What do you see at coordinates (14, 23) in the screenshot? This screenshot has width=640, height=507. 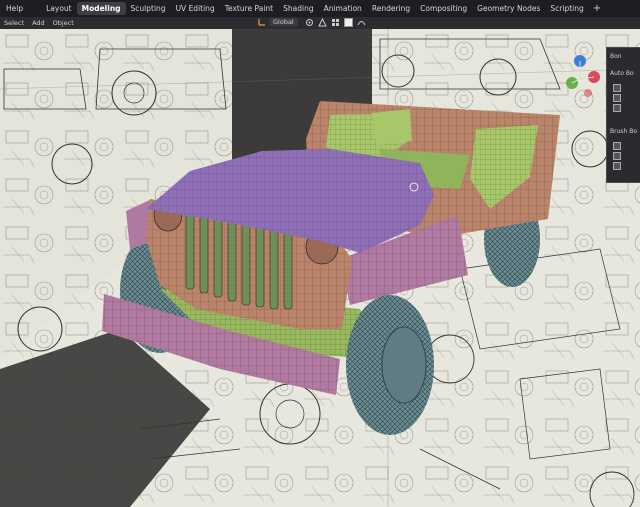 I see `menu-select: Select` at bounding box center [14, 23].